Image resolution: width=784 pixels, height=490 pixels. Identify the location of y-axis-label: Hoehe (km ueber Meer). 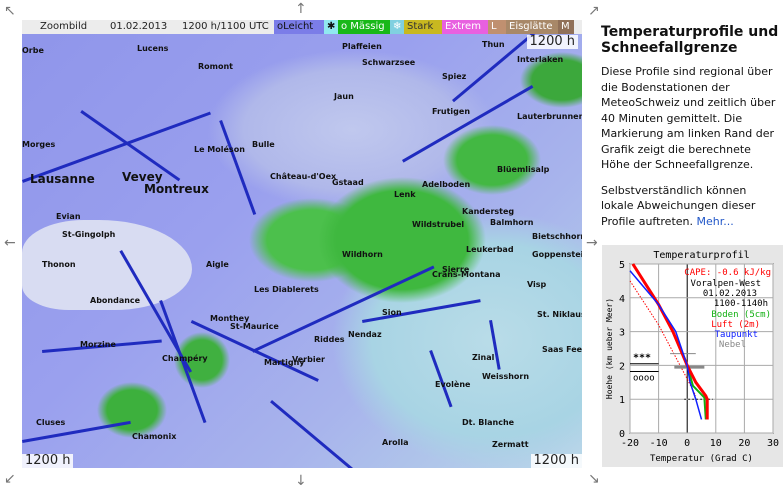
(609, 348).